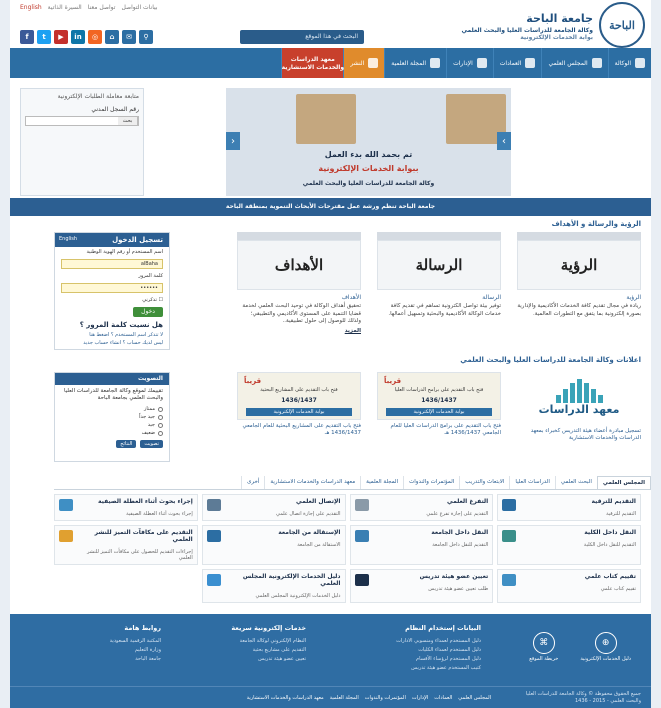 Image resolution: width=661 pixels, height=708 pixels. Describe the element at coordinates (421, 507) in the screenshot. I see `service-card: التفرغ العلمي التقديم على إجازة تفرغ علمي` at that location.